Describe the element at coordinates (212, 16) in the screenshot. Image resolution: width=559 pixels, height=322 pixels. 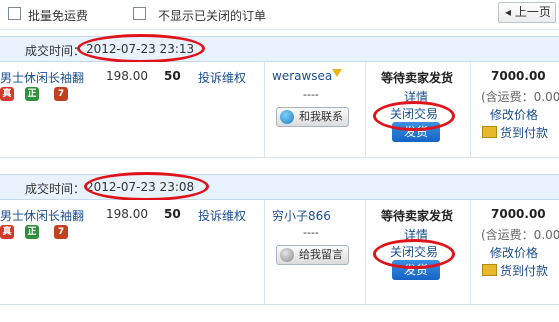
I see `hide-closed-label: 不显示已关闭的订单` at that location.